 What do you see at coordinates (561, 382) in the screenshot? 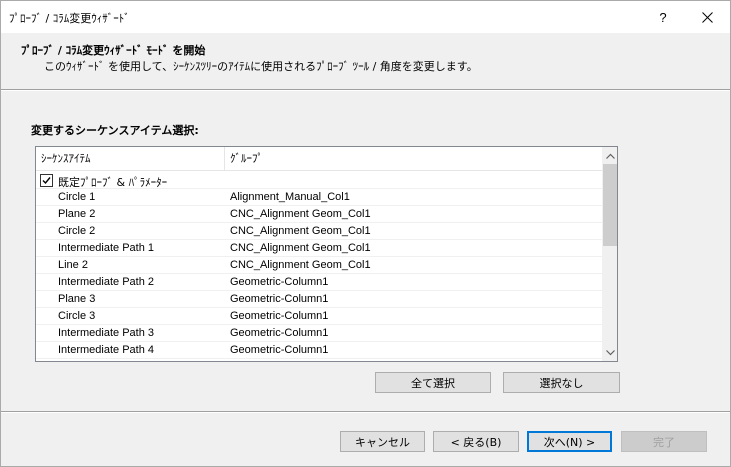
I see `select-none-button: 選択なし` at bounding box center [561, 382].